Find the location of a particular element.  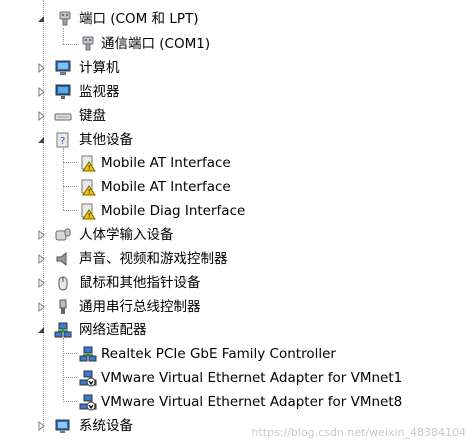

monitor-icon is located at coordinates (63, 92).